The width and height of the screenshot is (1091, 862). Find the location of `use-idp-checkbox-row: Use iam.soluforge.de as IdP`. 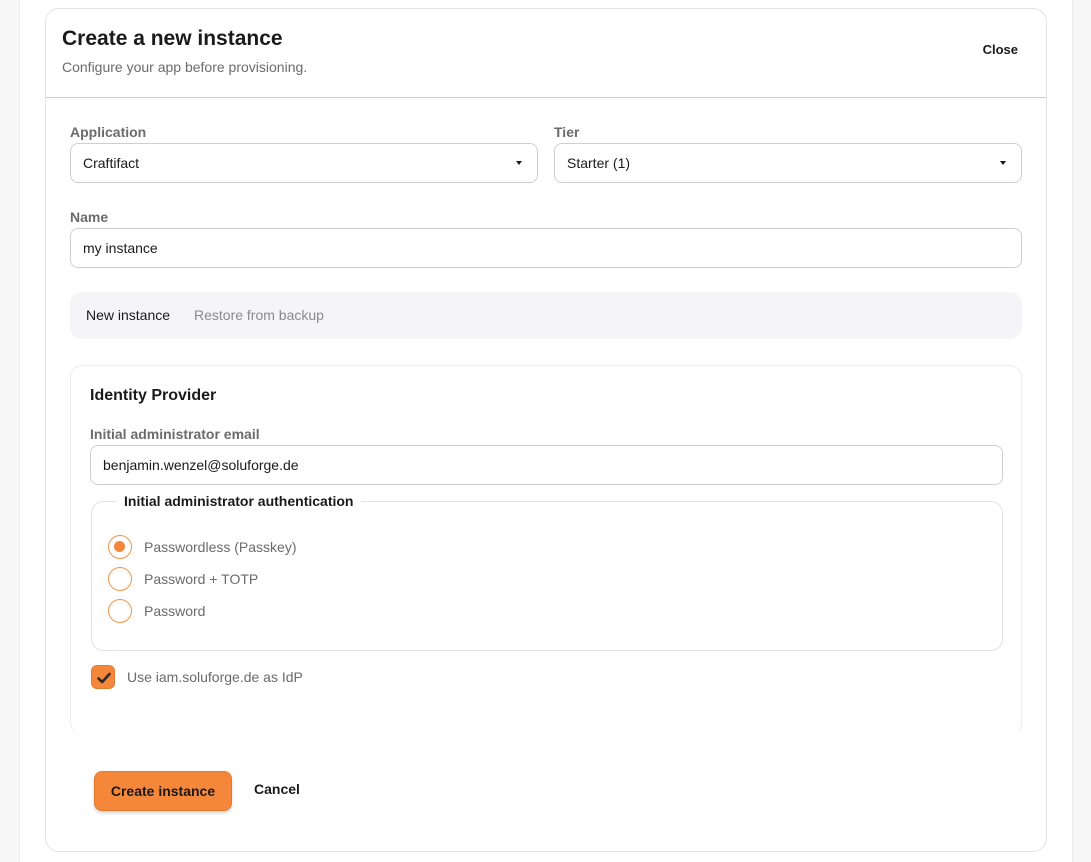

use-idp-checkbox-row: Use iam.soluforge.de as IdP is located at coordinates (197, 677).